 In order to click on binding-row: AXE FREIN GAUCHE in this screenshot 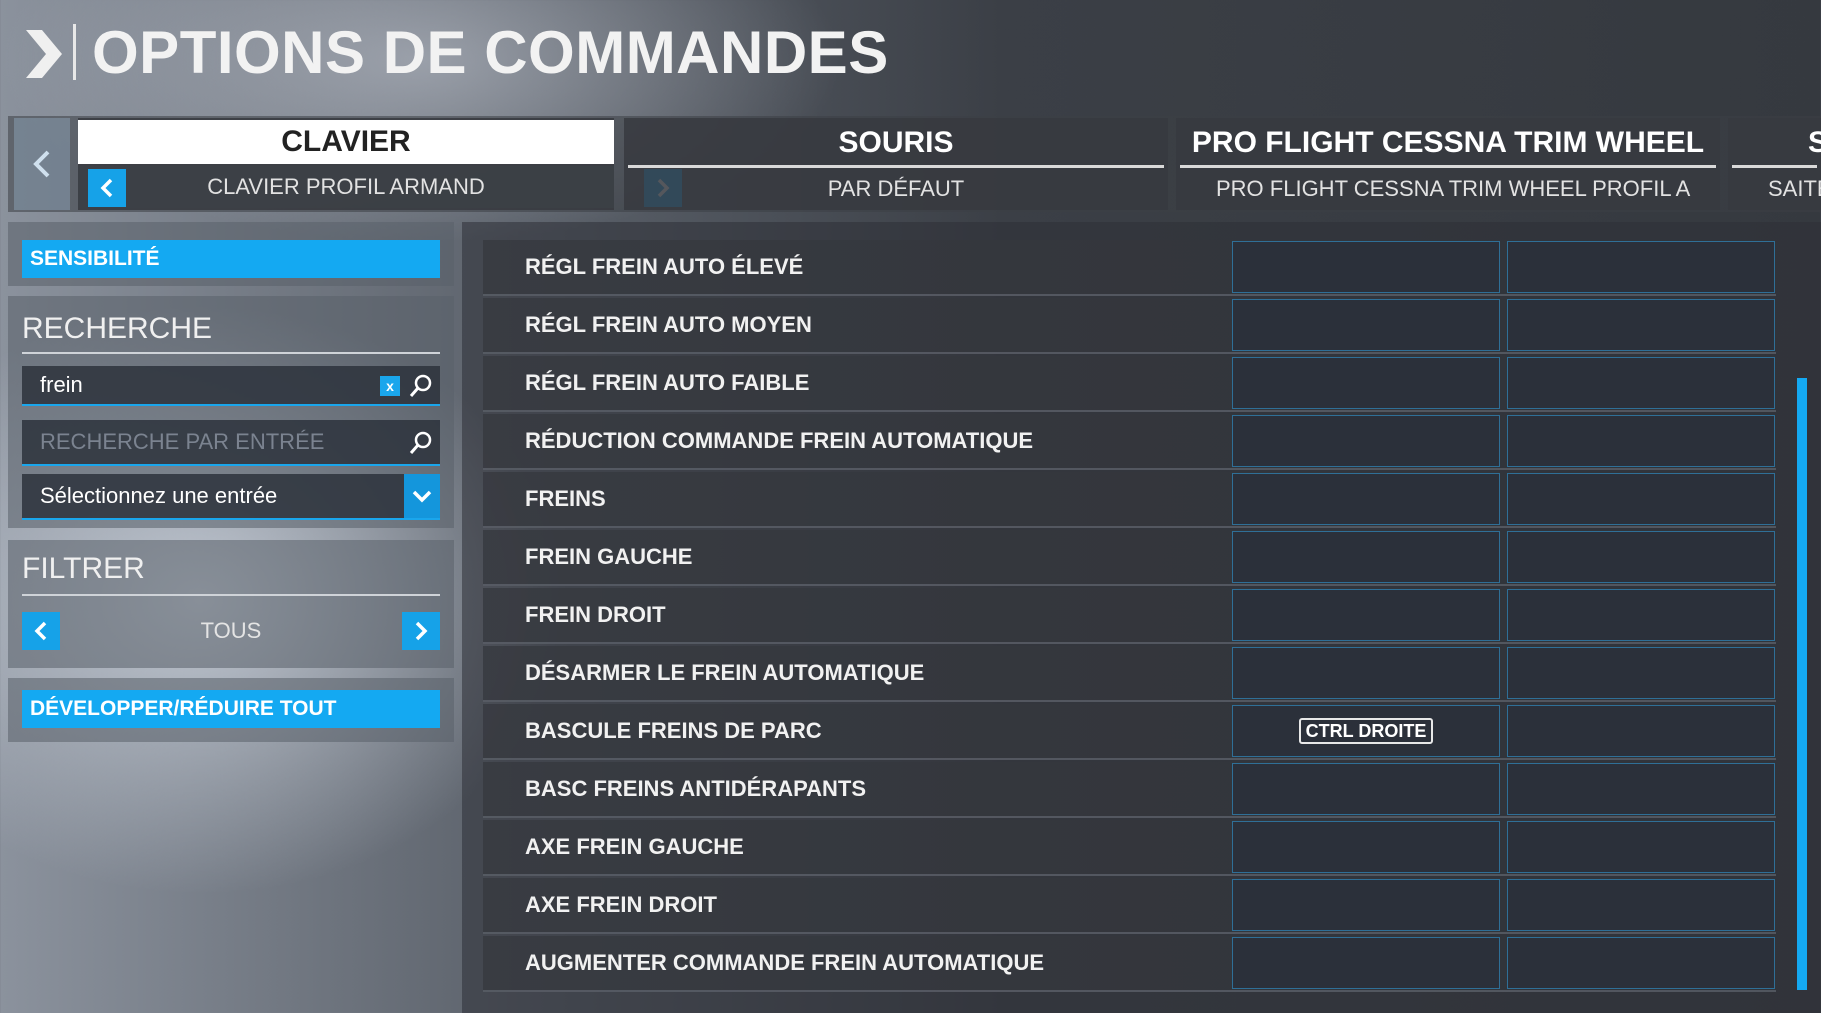, I will do `click(1129, 848)`.